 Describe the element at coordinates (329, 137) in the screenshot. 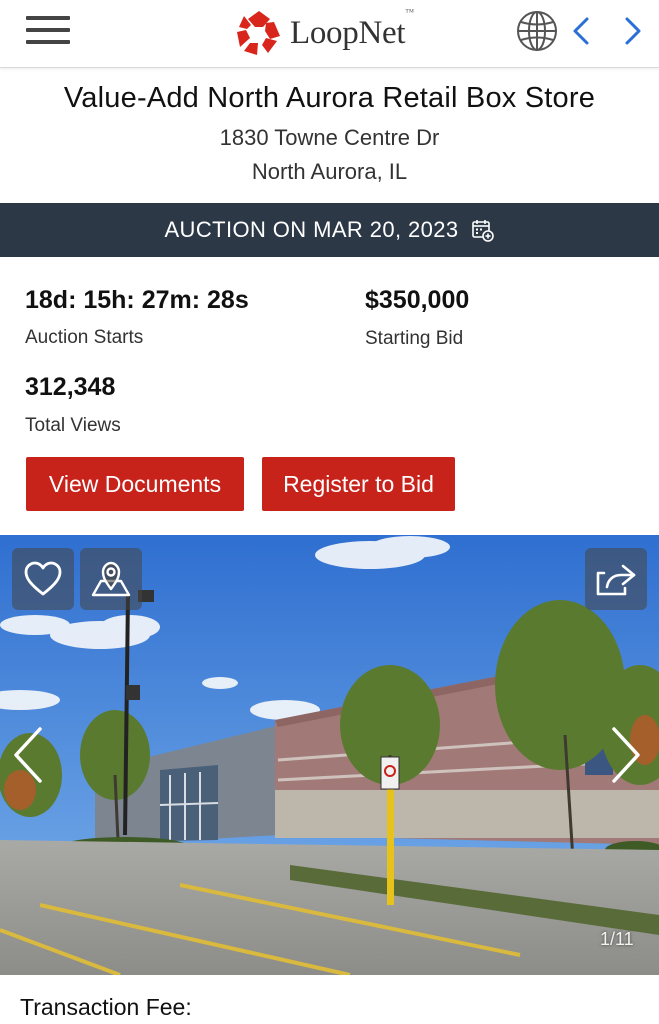

I see `address-line-1: 1830 Towne Centre Dr` at that location.